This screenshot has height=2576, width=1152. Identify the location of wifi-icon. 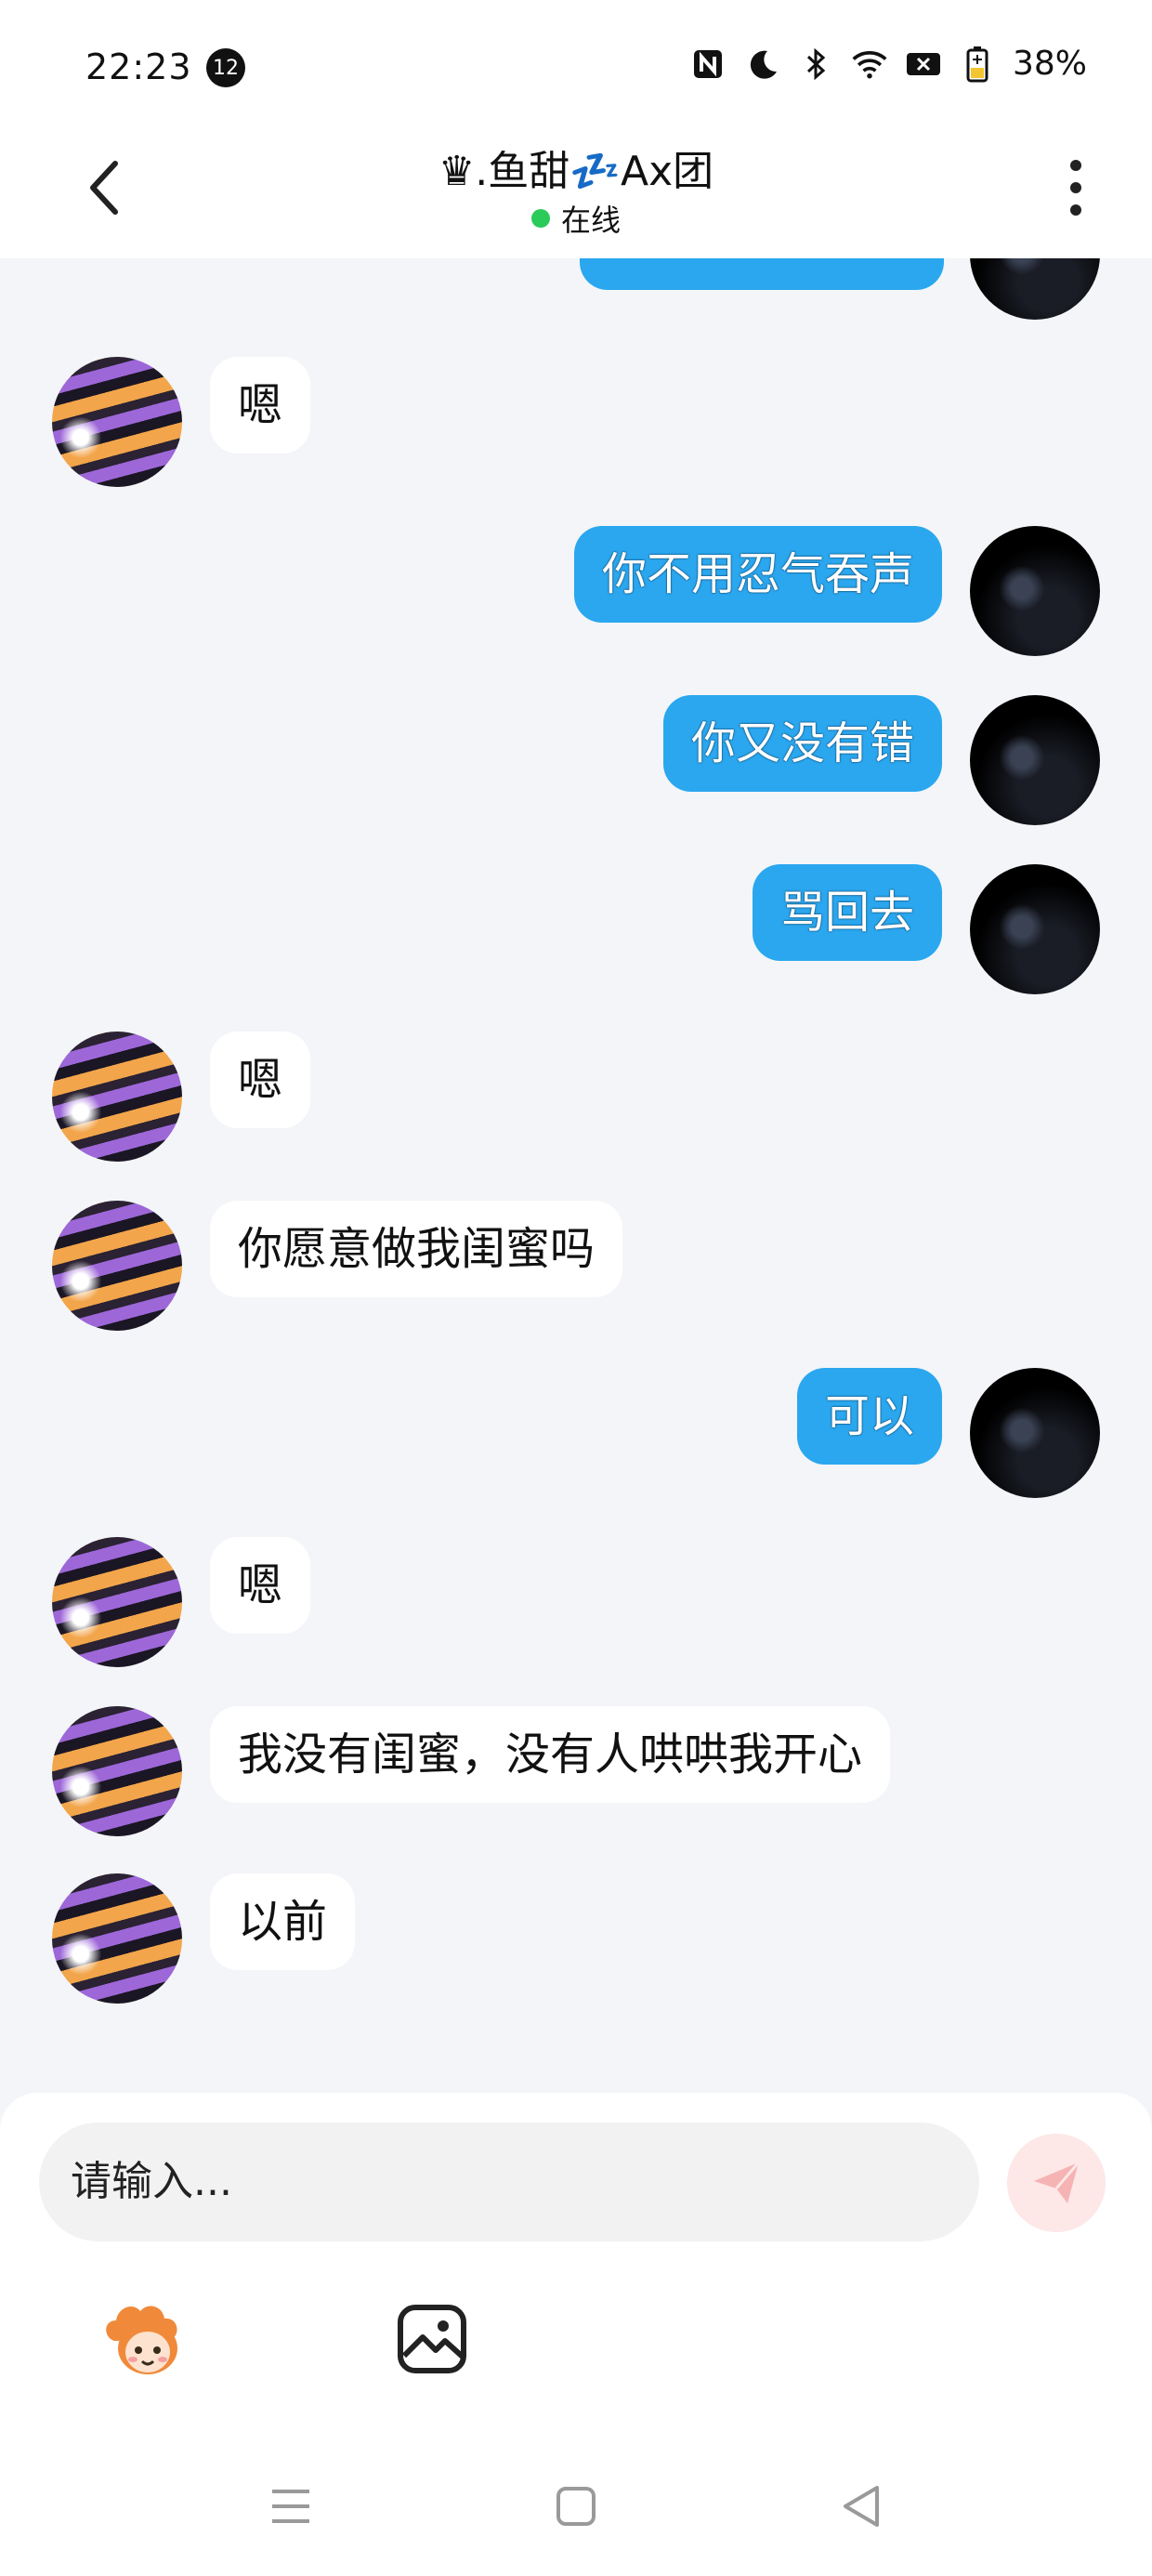
(869, 64).